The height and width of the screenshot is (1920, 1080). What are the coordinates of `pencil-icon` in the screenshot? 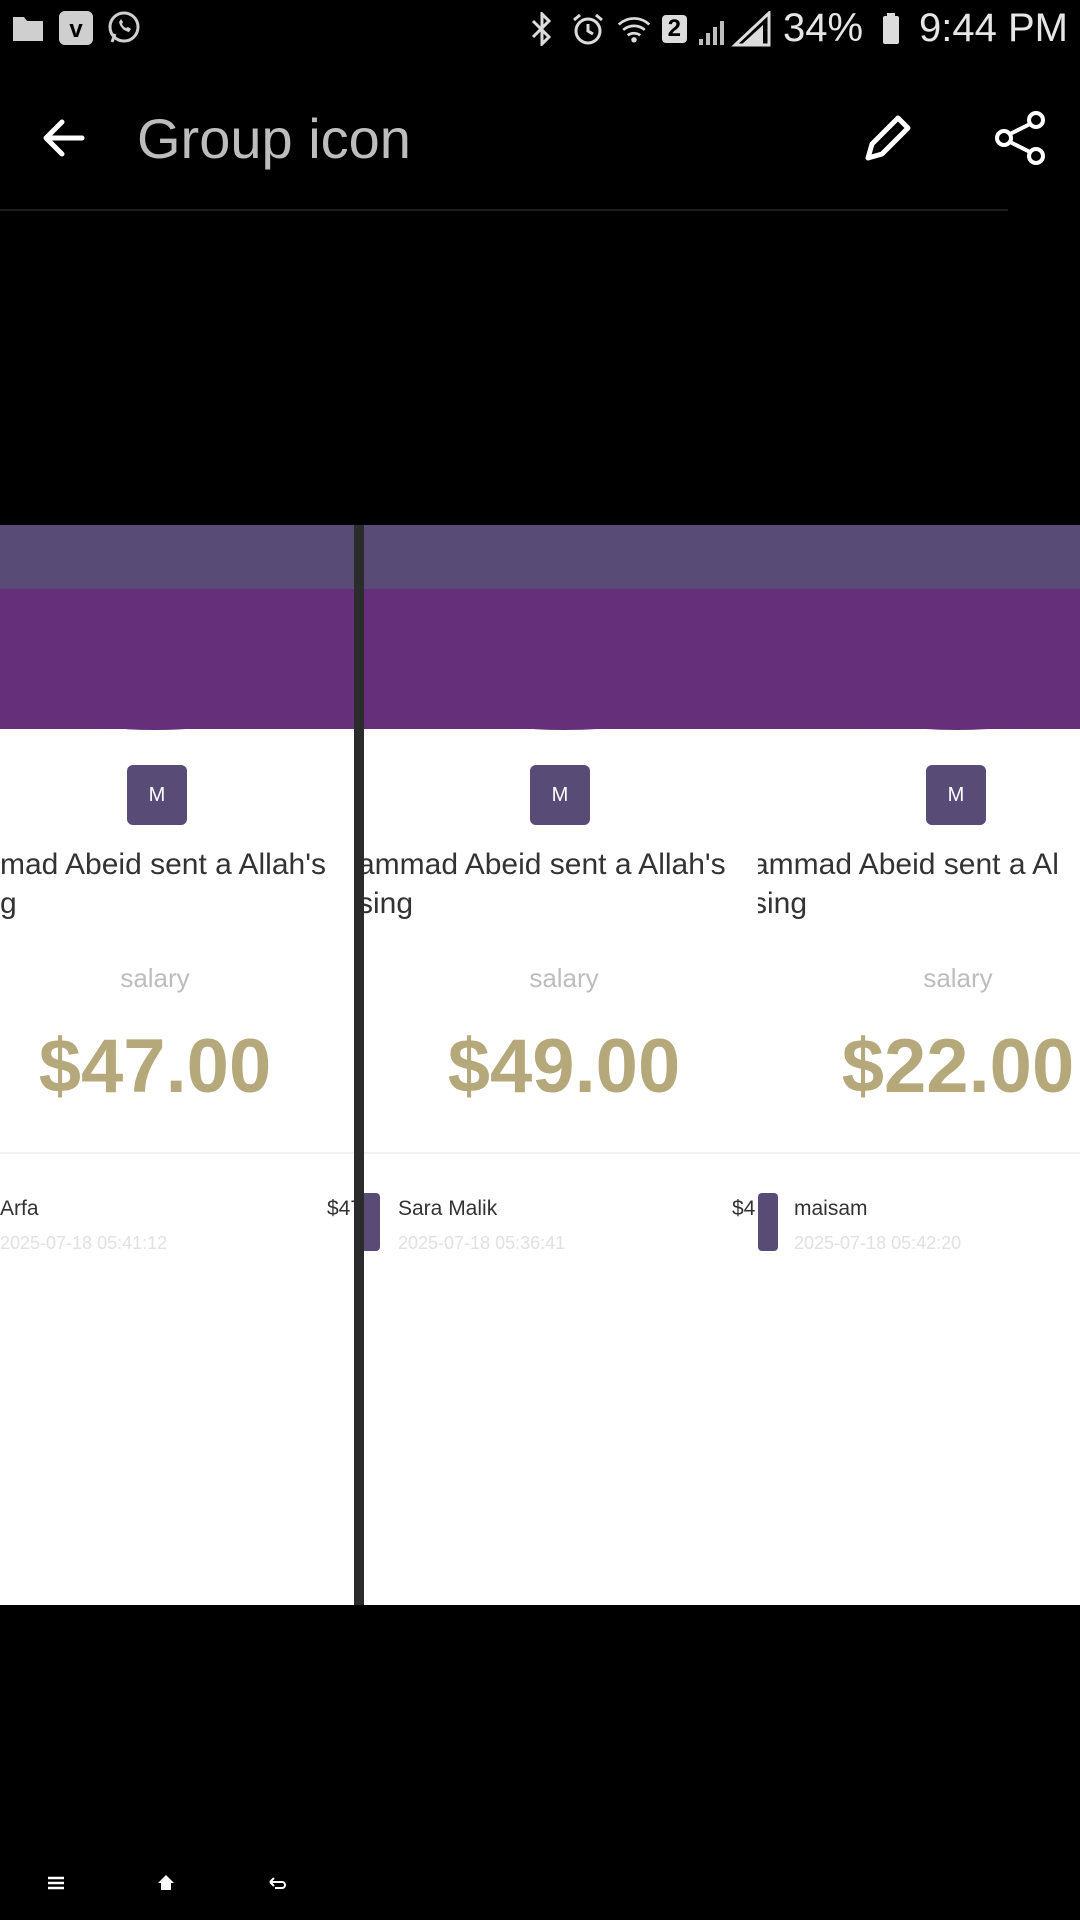 It's located at (888, 138).